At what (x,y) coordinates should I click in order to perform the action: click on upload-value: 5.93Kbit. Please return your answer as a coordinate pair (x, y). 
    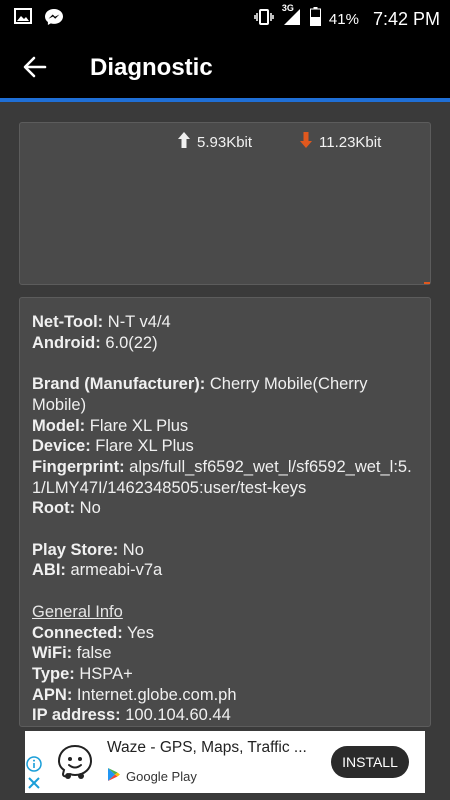
    Looking at the image, I should click on (225, 142).